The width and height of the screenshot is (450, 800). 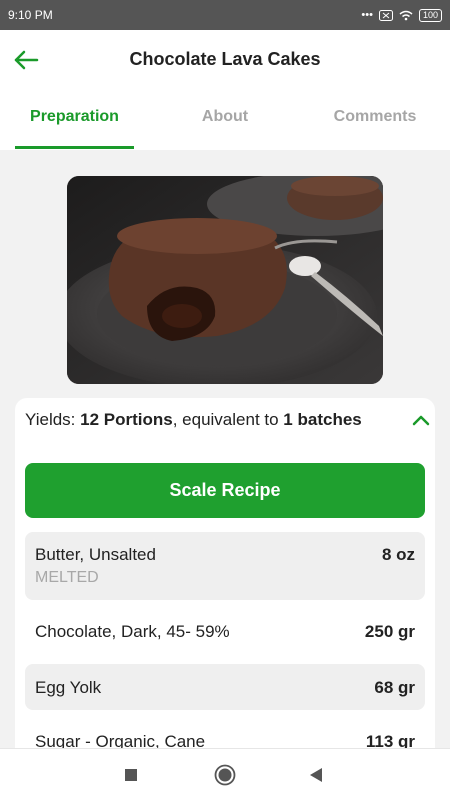 I want to click on status-time: 9:10 PM, so click(x=30, y=15).